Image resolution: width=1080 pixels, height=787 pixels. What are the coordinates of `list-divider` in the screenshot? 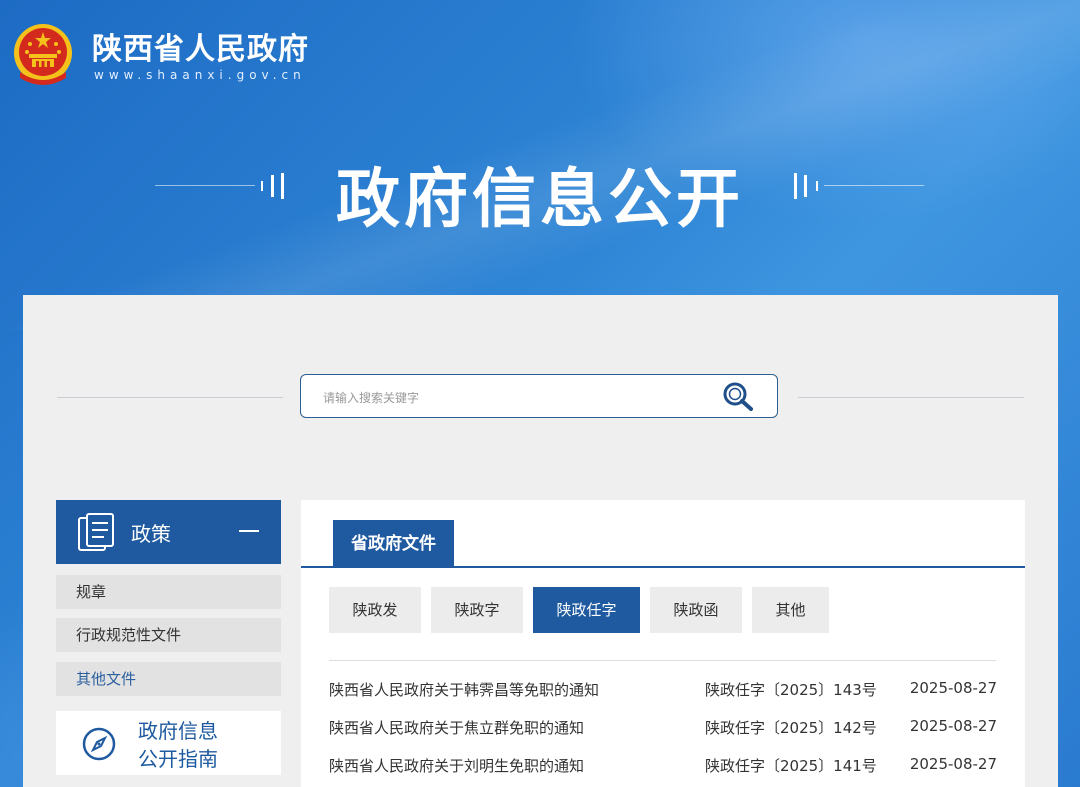 It's located at (662, 660).